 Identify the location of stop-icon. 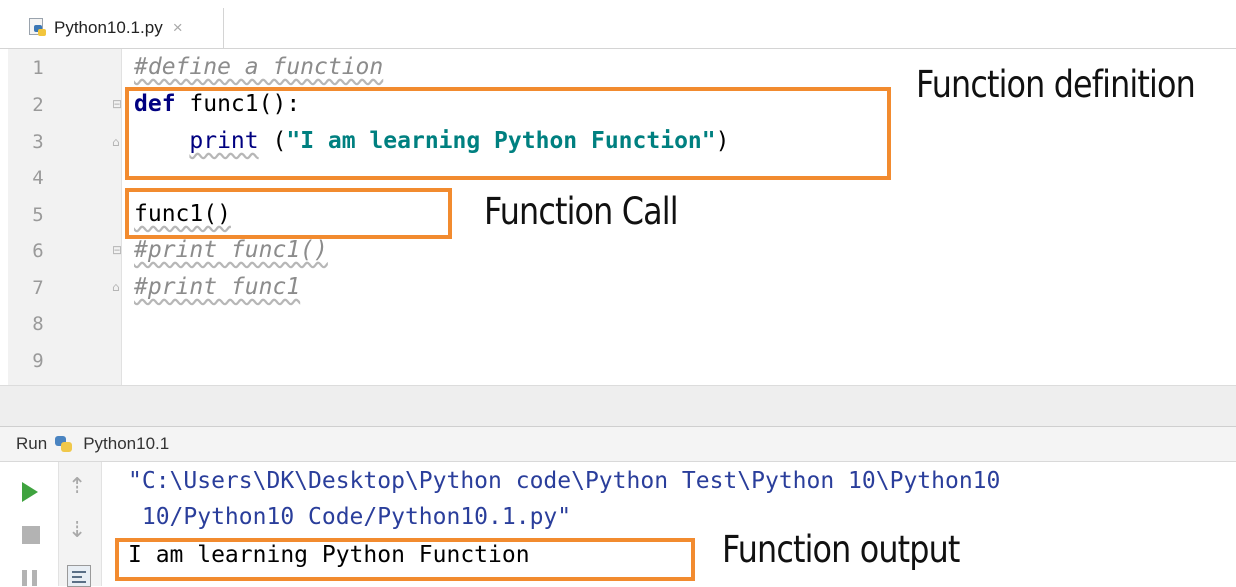
(31, 535).